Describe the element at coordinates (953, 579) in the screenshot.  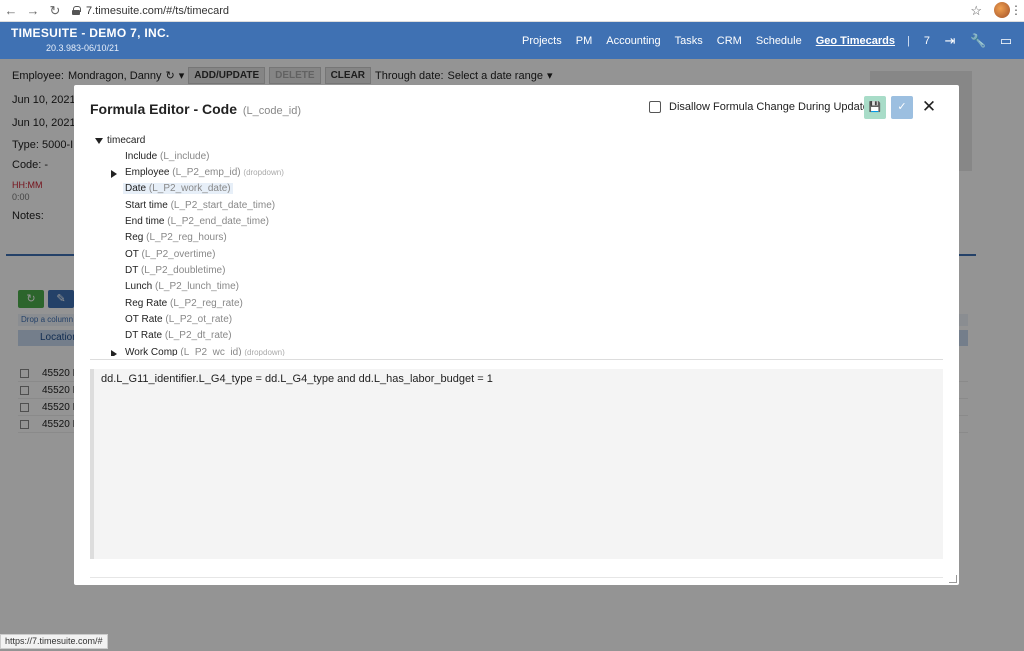
I see `resize-handle-icon` at that location.